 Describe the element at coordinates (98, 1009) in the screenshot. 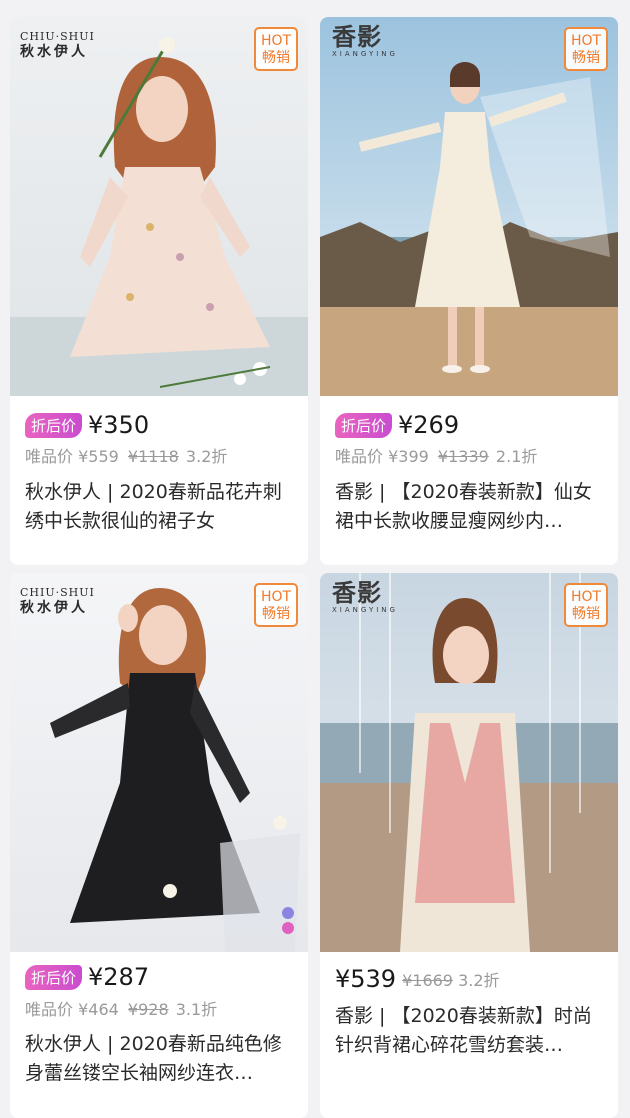

I see `vip-price: ¥464` at that location.